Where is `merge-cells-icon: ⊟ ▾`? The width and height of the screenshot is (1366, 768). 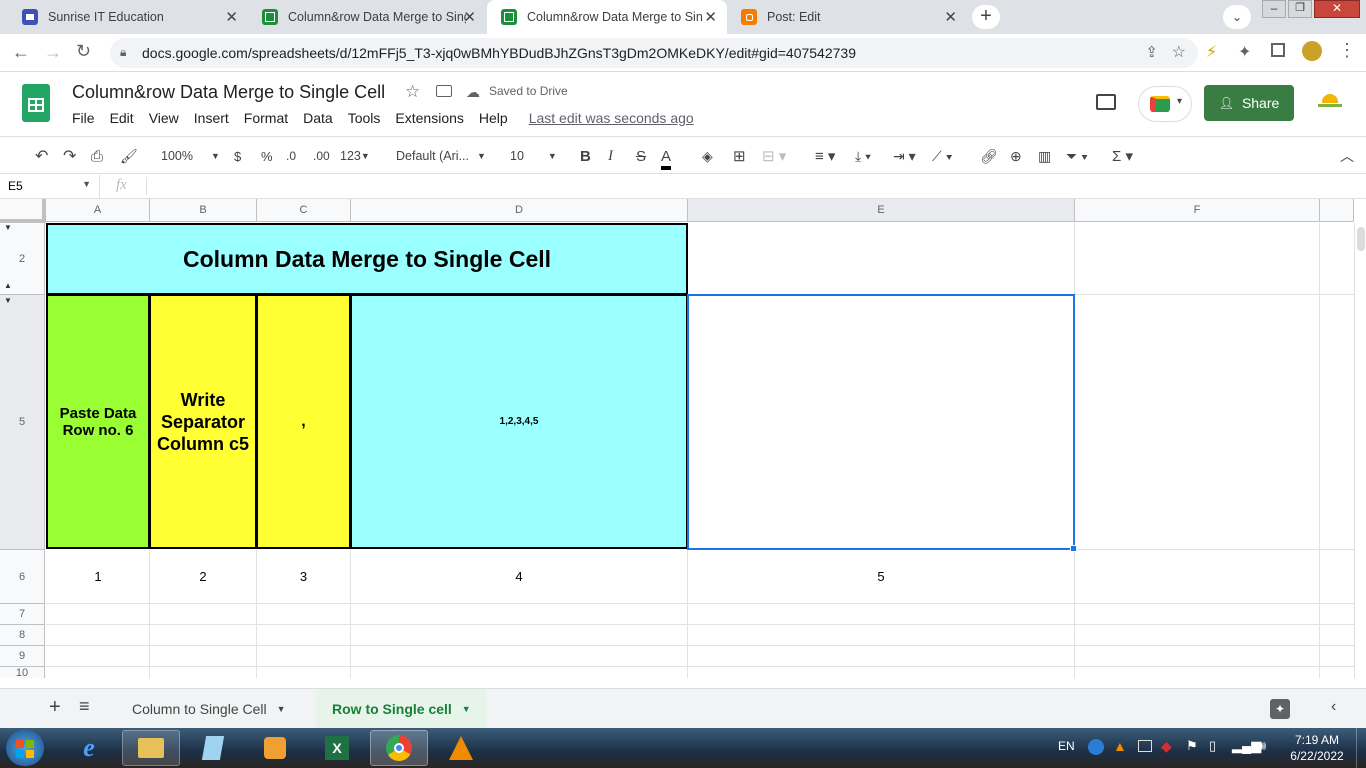
merge-cells-icon: ⊟ ▾ is located at coordinates (774, 156).